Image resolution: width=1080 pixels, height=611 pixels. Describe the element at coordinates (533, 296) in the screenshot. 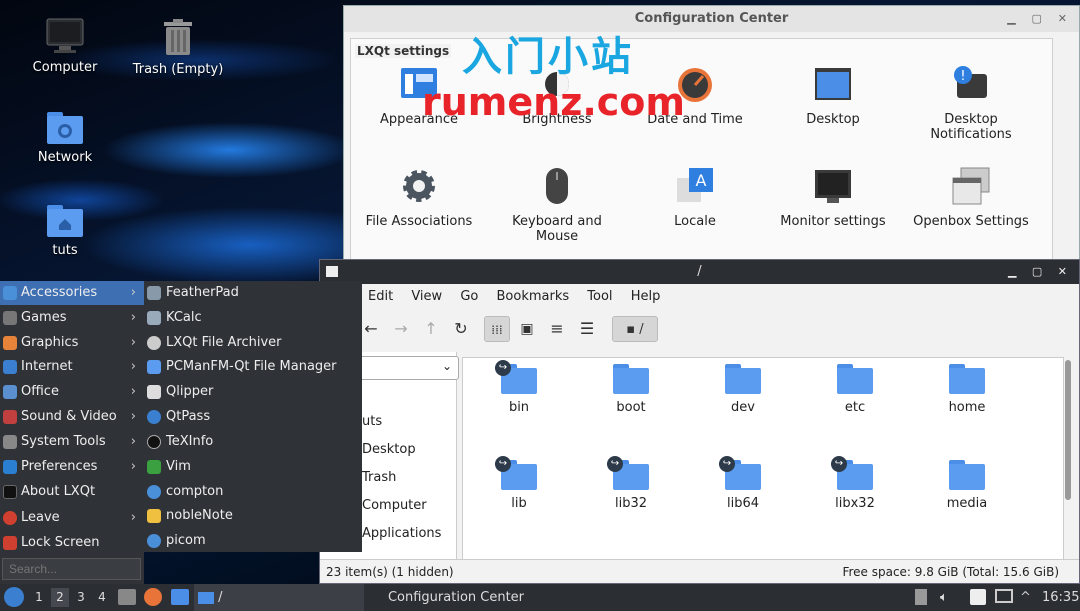

I see `menu-bookmarks: Bookmarks` at that location.